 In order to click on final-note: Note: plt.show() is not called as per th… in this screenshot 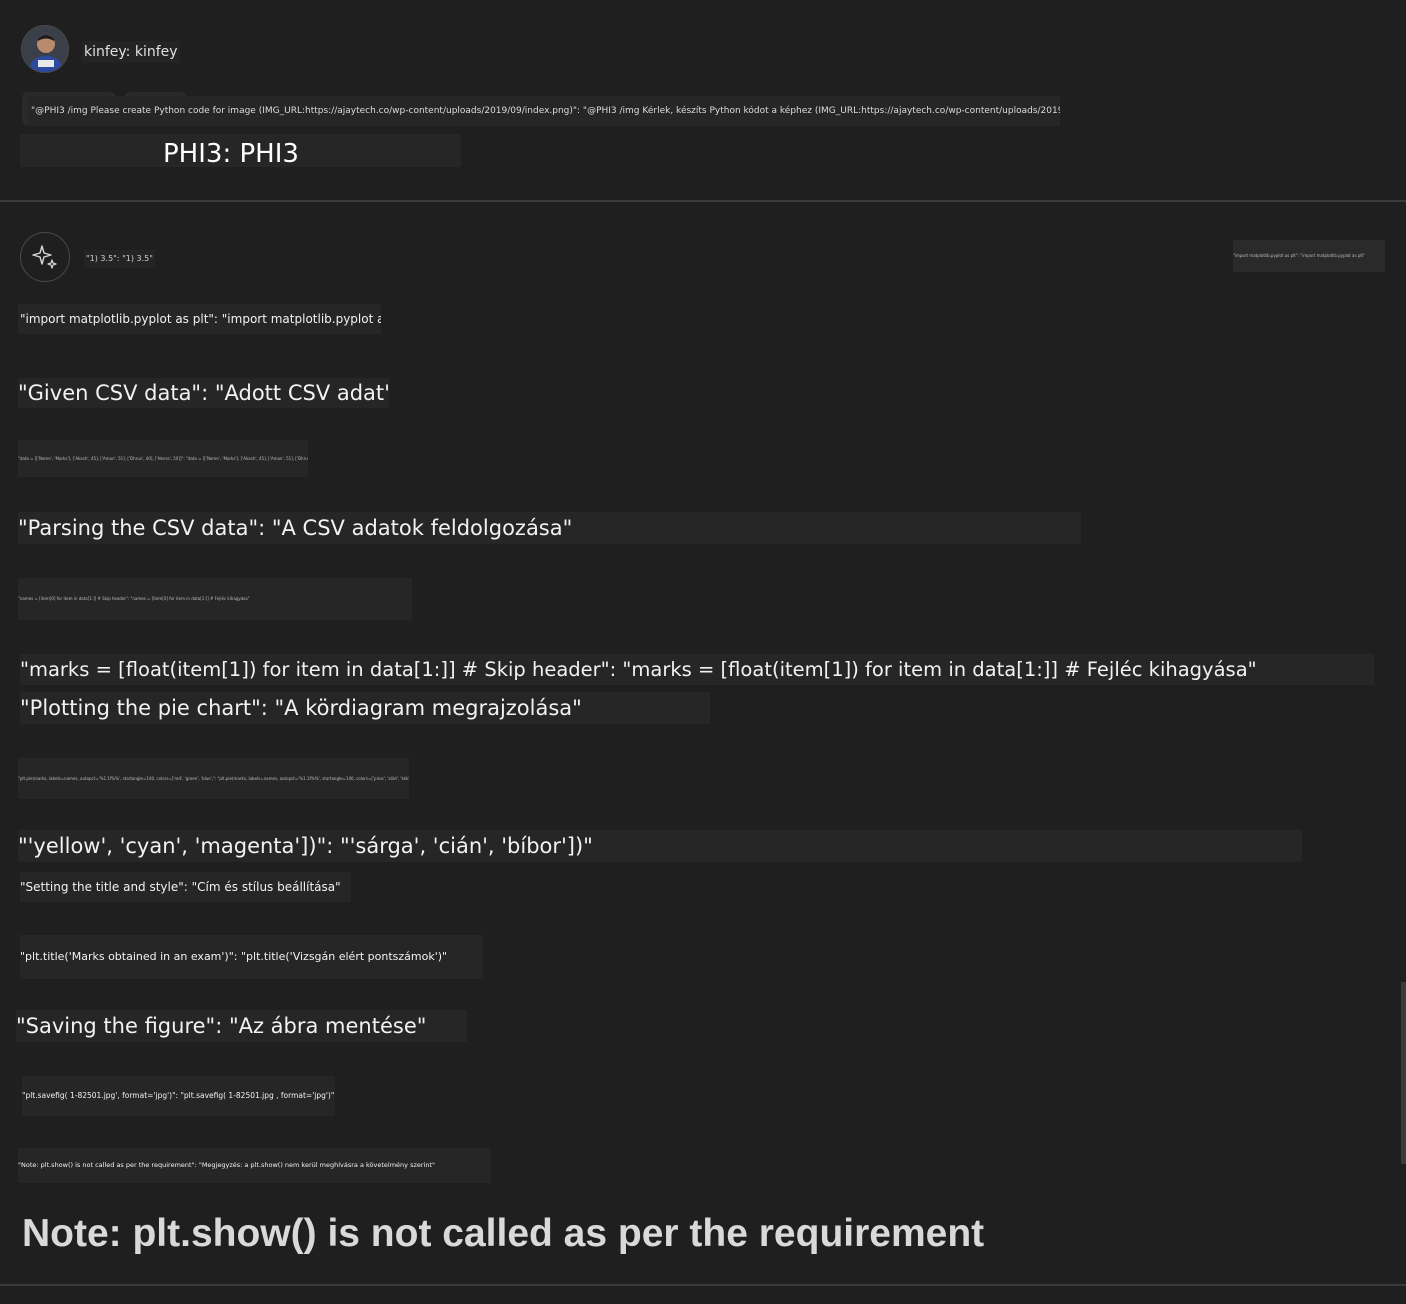, I will do `click(503, 1233)`.